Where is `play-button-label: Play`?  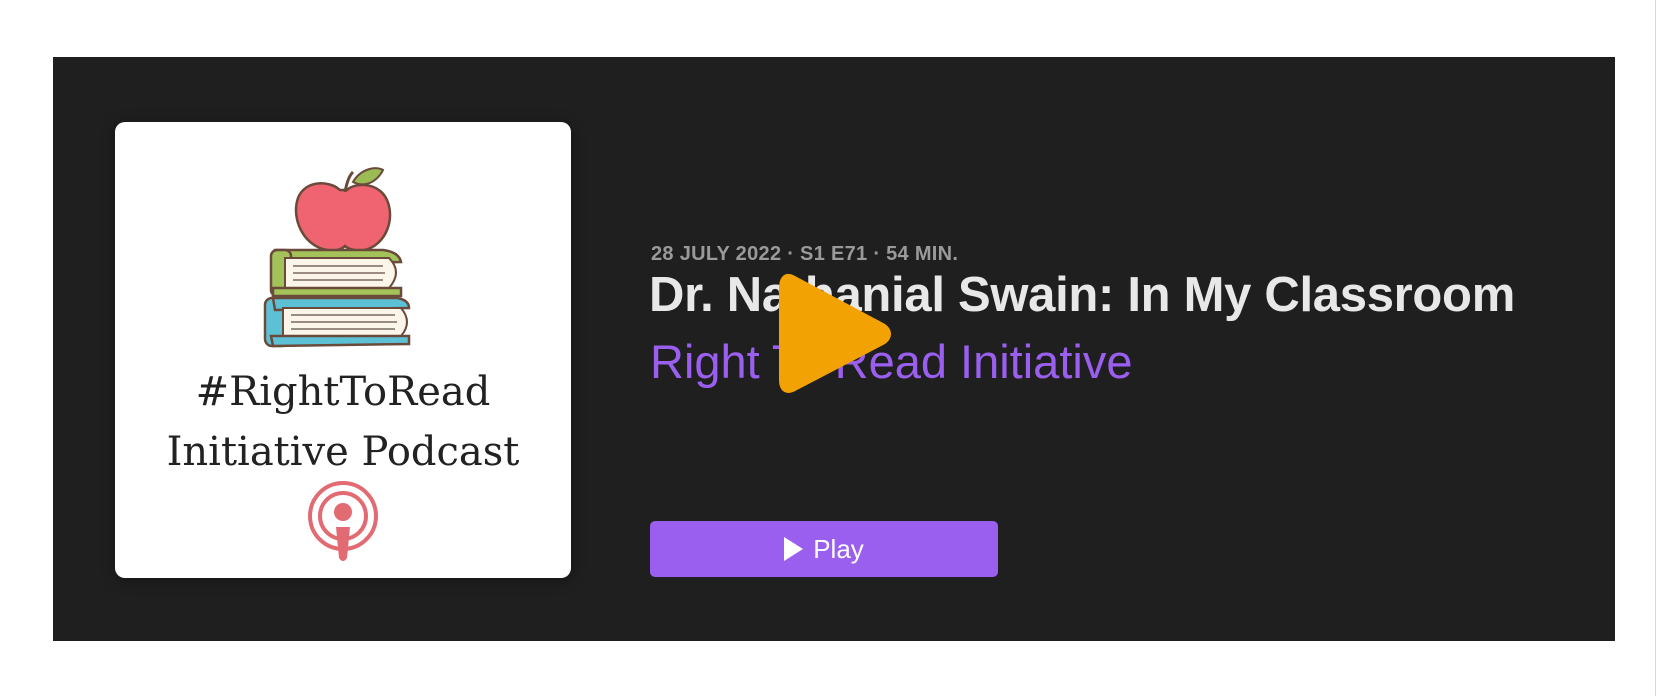 play-button-label: Play is located at coordinates (838, 548).